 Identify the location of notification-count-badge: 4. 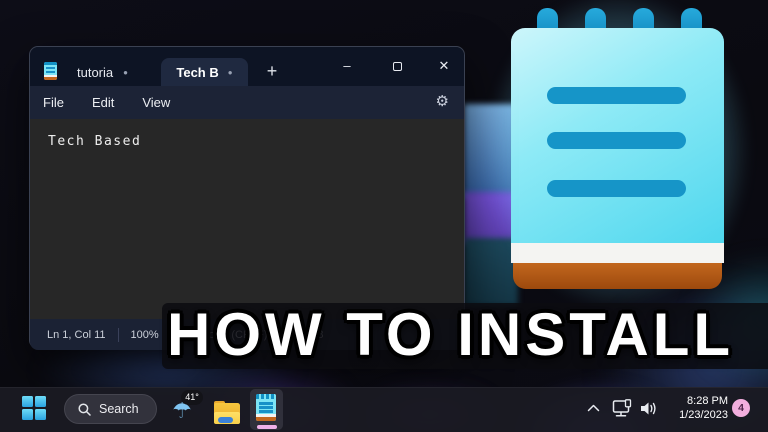
(741, 408).